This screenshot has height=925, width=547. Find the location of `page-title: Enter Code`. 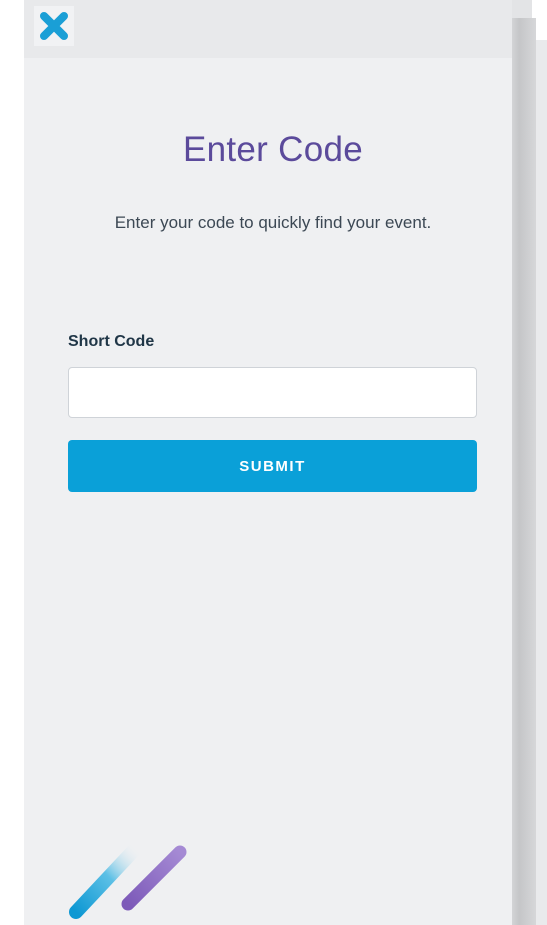

page-title: Enter Code is located at coordinates (273, 149).